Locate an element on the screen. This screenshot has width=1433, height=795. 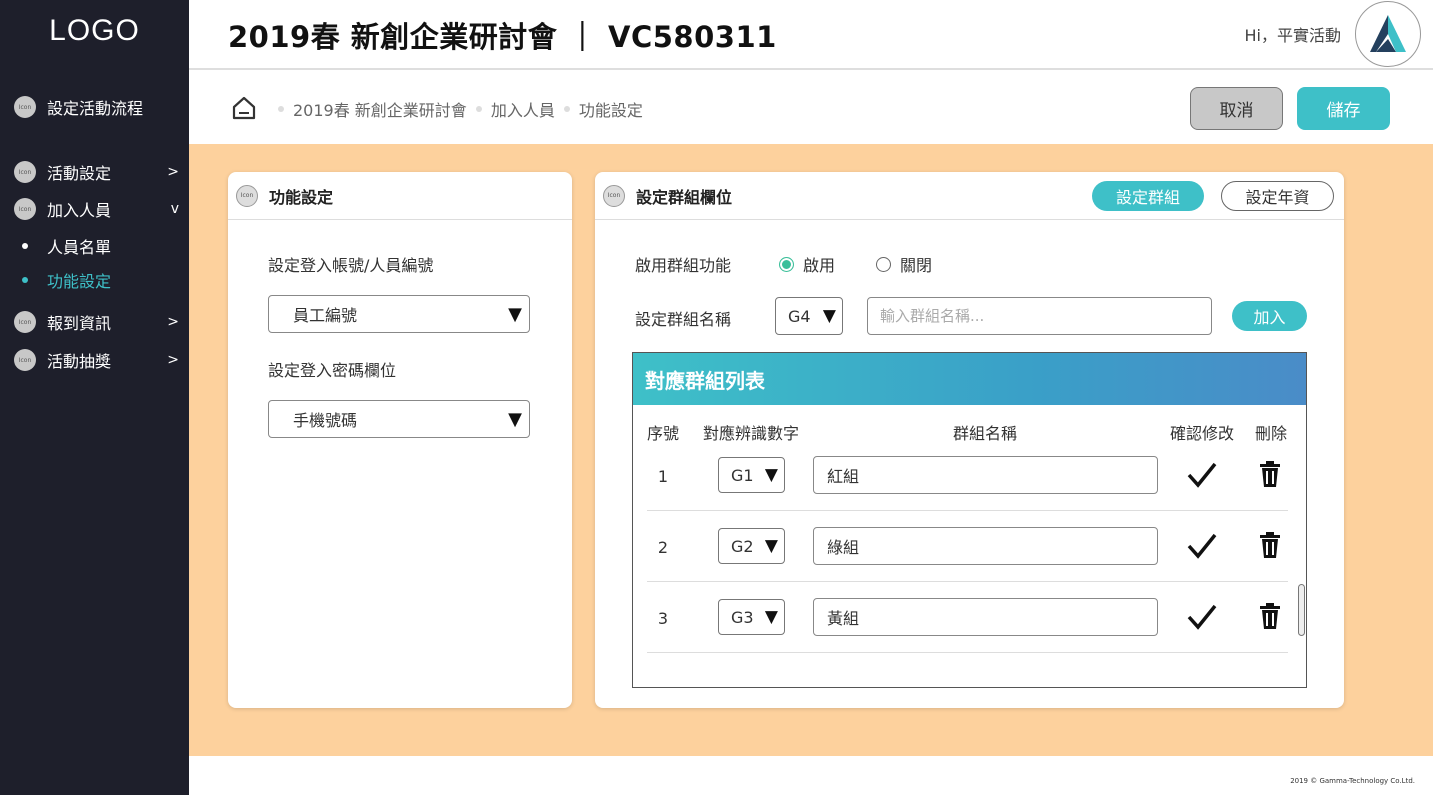
group-code-select: G4 ▼ is located at coordinates (809, 316).